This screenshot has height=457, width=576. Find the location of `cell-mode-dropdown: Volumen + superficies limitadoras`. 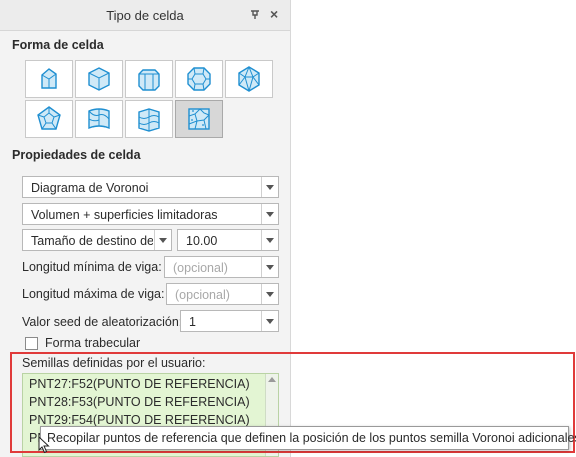

cell-mode-dropdown: Volumen + superficies limitadoras is located at coordinates (150, 214).